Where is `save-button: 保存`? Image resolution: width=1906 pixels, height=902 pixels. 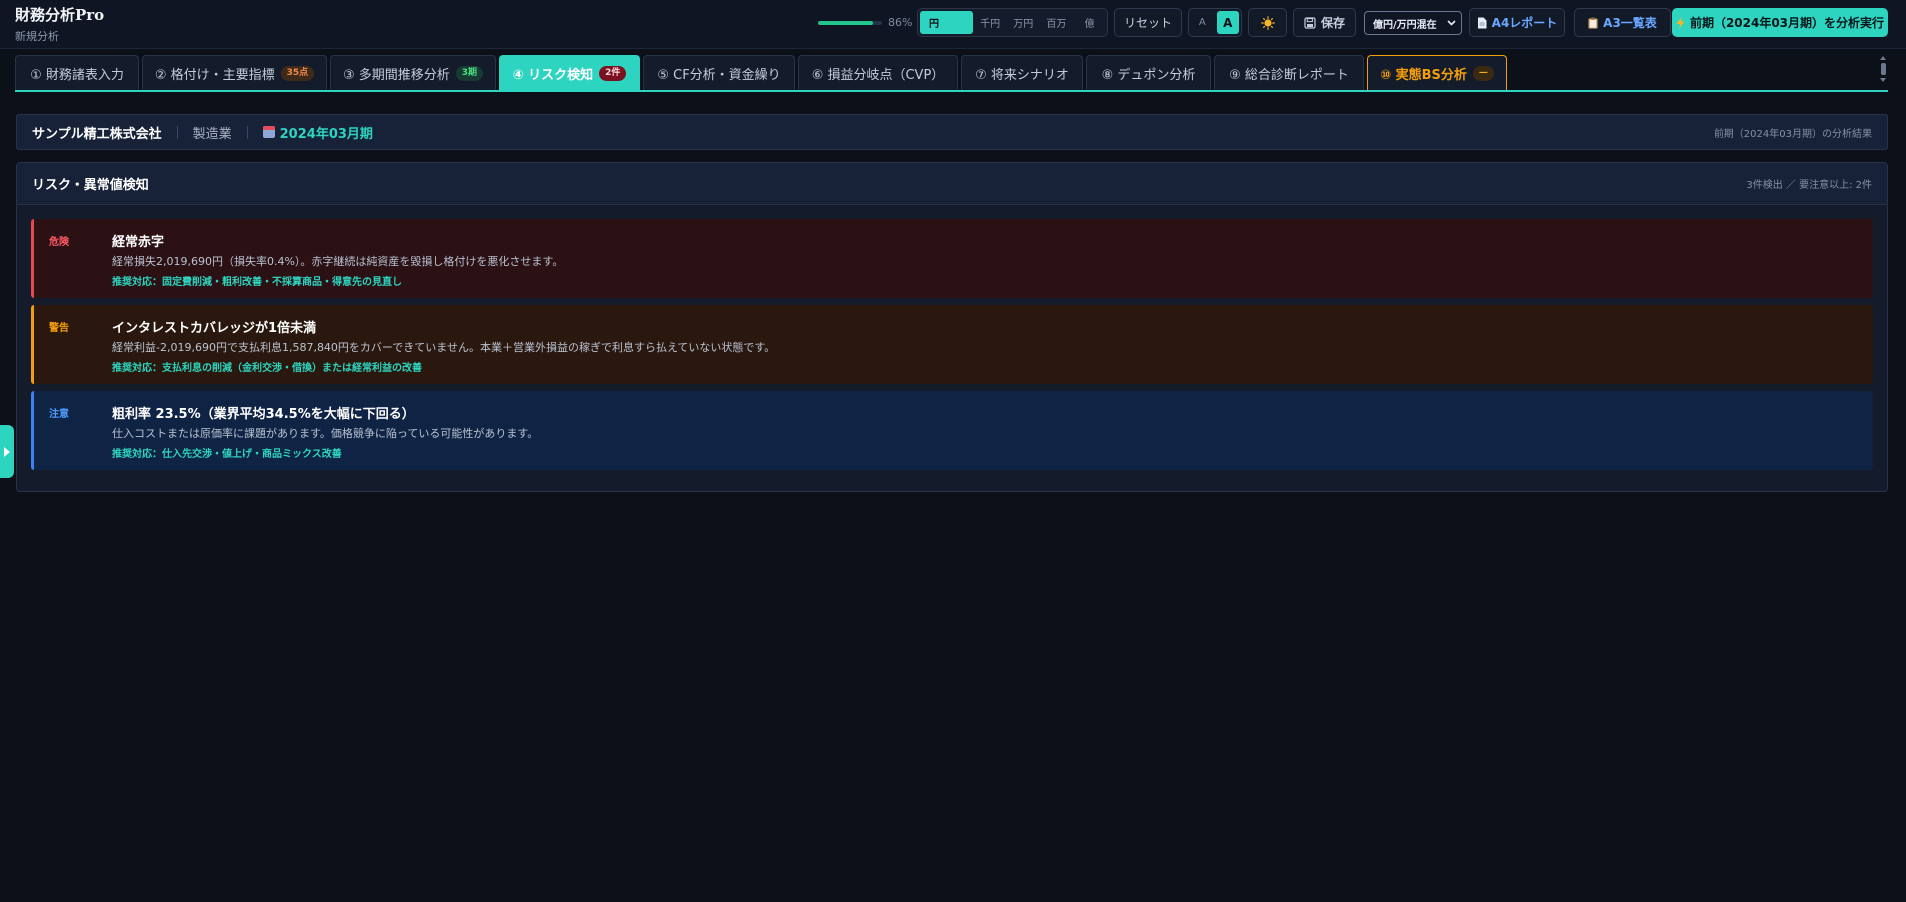
save-button: 保存 is located at coordinates (1324, 22).